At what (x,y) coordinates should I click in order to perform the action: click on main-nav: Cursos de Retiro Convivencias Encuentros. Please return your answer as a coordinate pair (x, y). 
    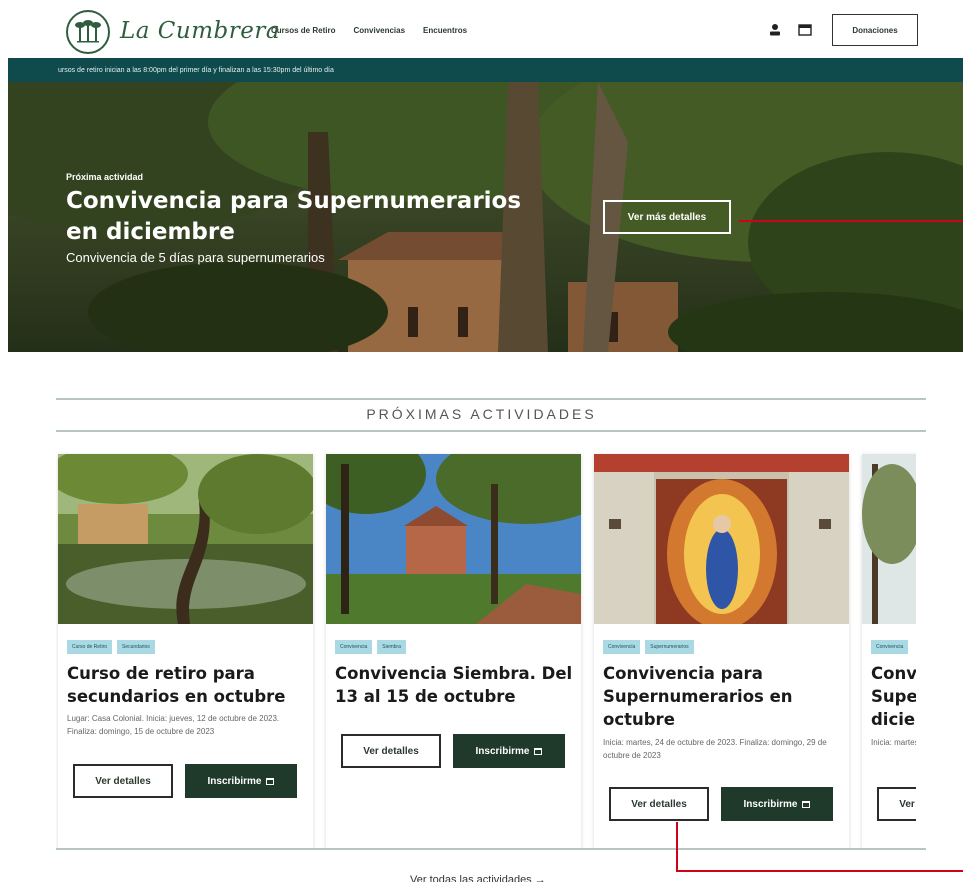
    Looking at the image, I should click on (369, 30).